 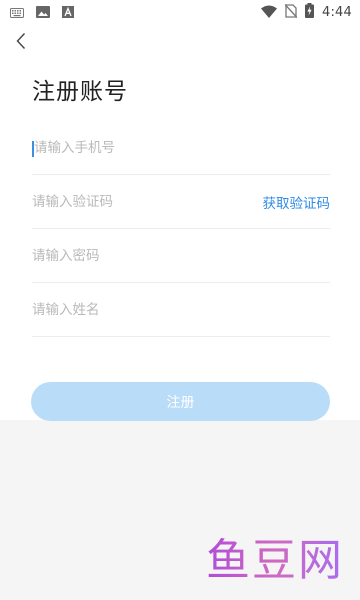 I want to click on password-field, so click(x=181, y=256).